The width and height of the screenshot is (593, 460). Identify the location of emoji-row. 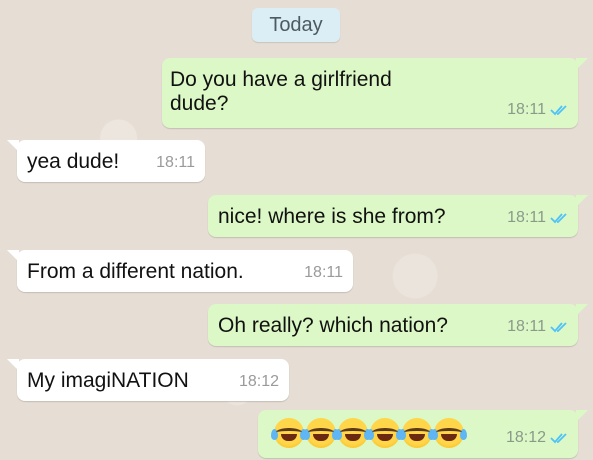
(369, 433).